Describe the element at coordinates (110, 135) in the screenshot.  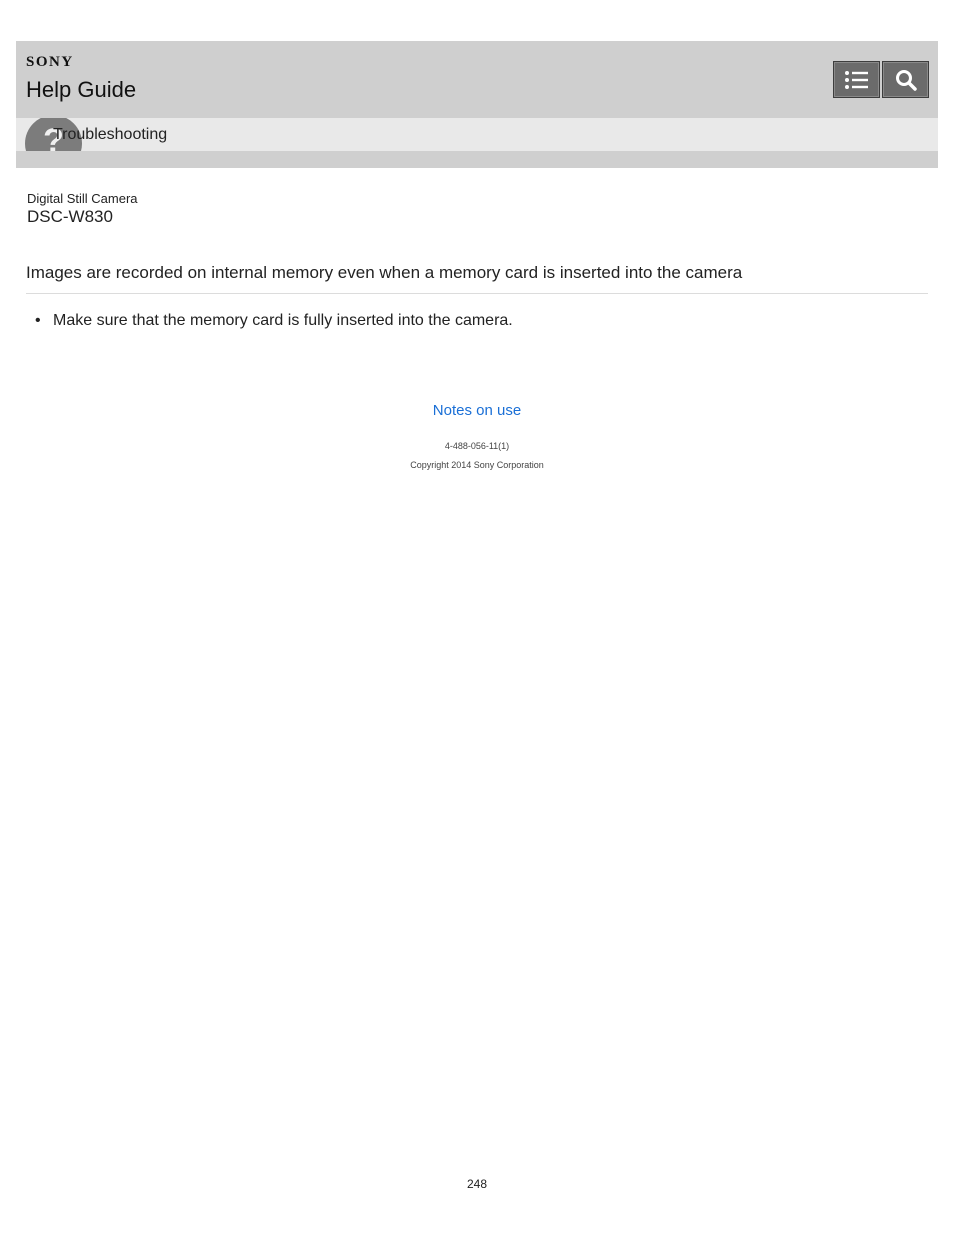
I see `category-label: Troubleshooting` at that location.